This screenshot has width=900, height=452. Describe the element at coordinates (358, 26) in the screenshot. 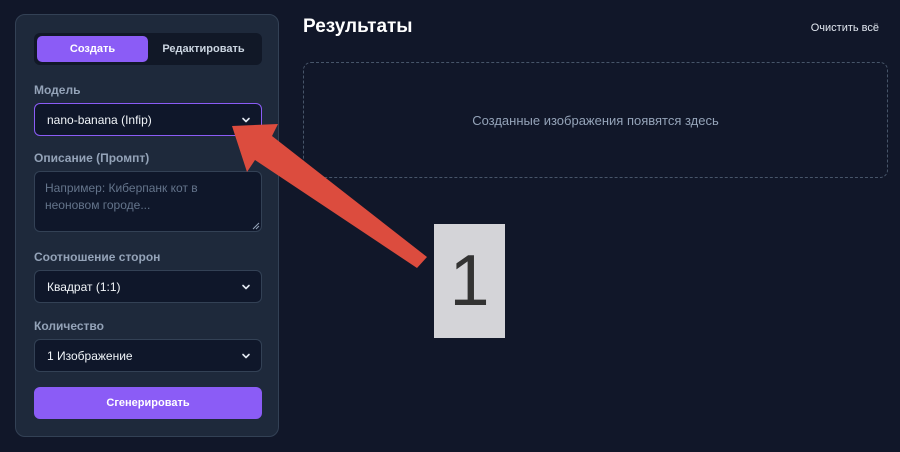

I see `page-title: Результаты` at that location.